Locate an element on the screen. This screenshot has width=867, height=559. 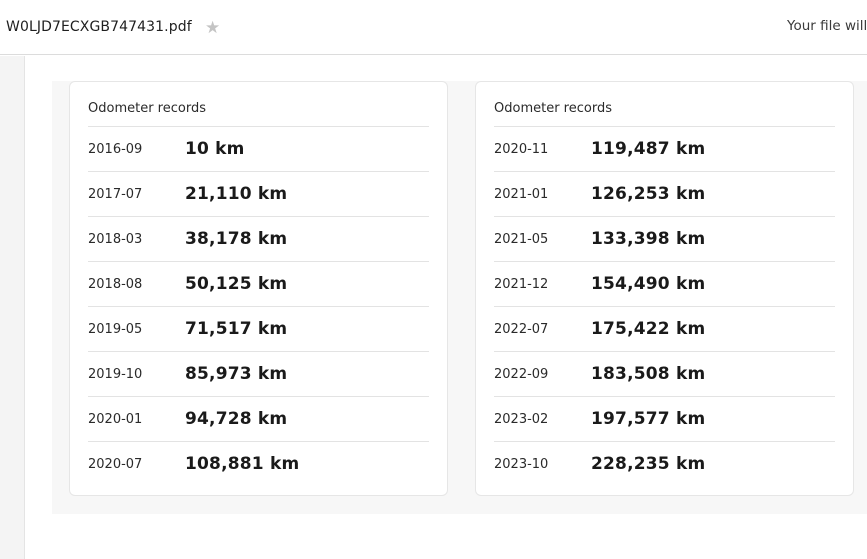
record-value: 50,125 km is located at coordinates (236, 284).